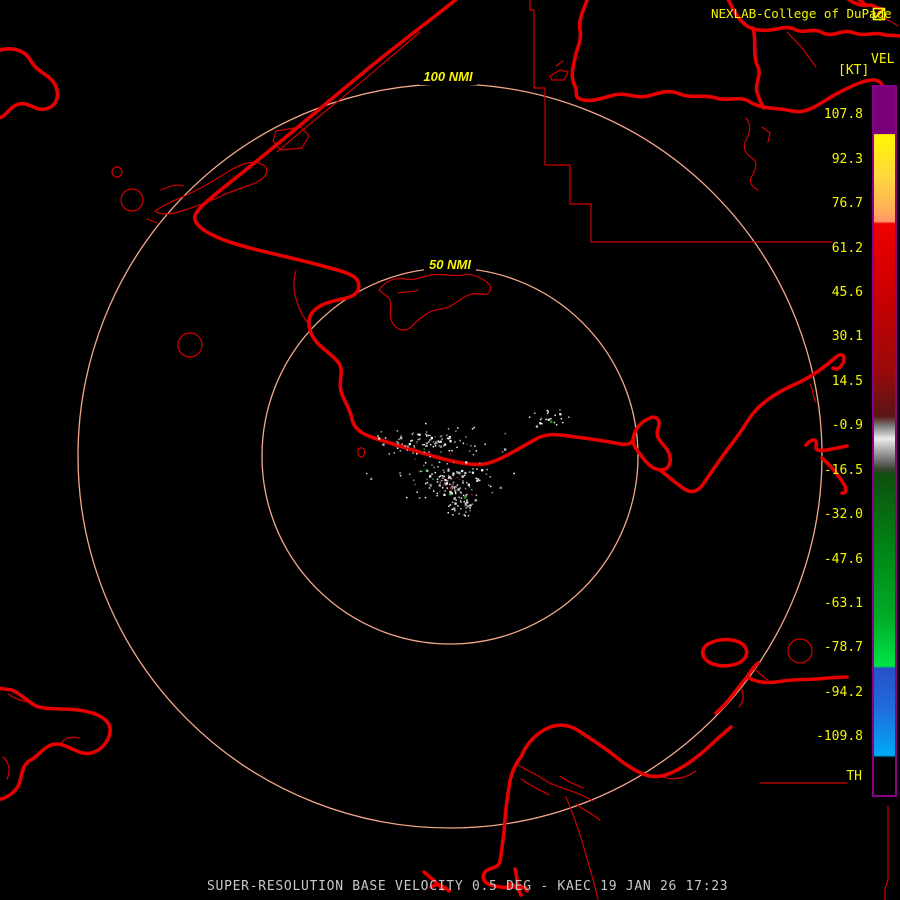 Image resolution: width=900 pixels, height=900 pixels. I want to click on colorbar-tick: -94.2, so click(843, 692).